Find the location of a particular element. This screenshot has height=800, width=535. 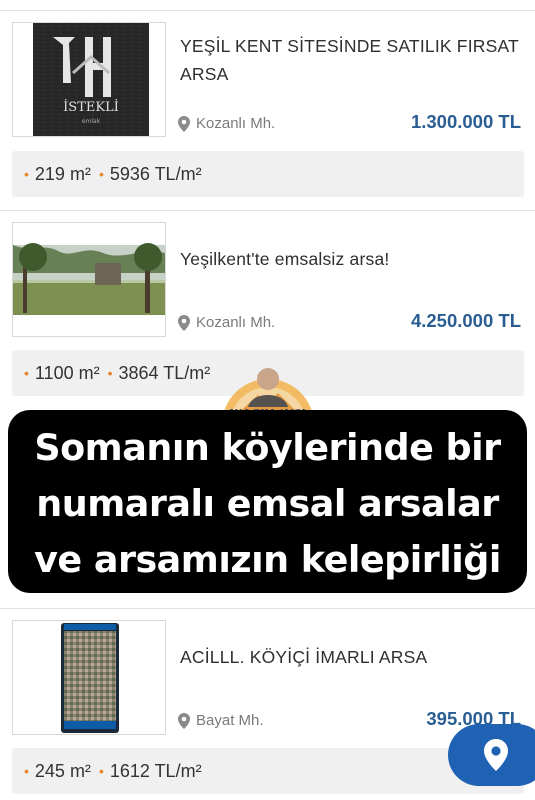

caption-line: Somanın köylerinde bir is located at coordinates (267, 447).